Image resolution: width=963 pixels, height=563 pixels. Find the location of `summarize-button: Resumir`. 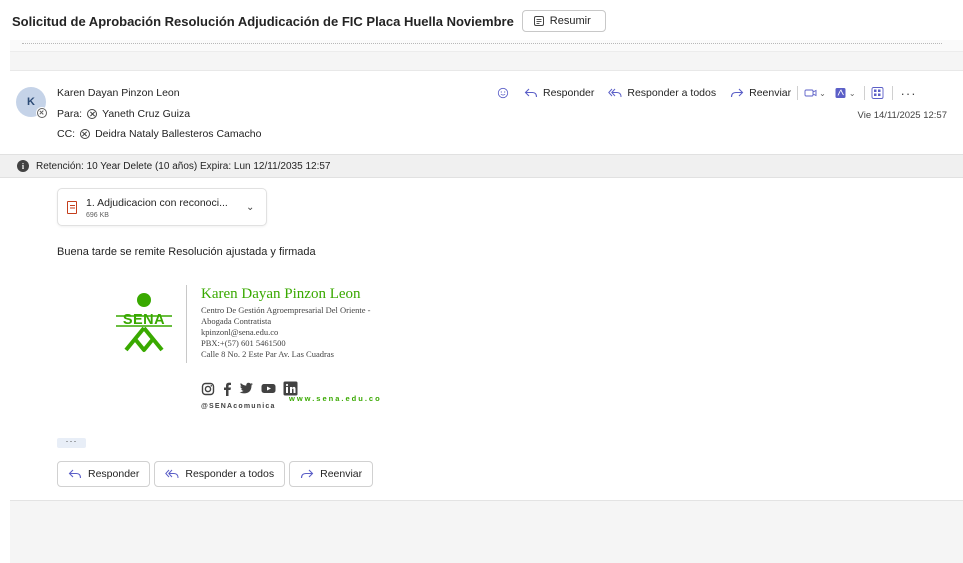

summarize-button: Resumir is located at coordinates (563, 21).